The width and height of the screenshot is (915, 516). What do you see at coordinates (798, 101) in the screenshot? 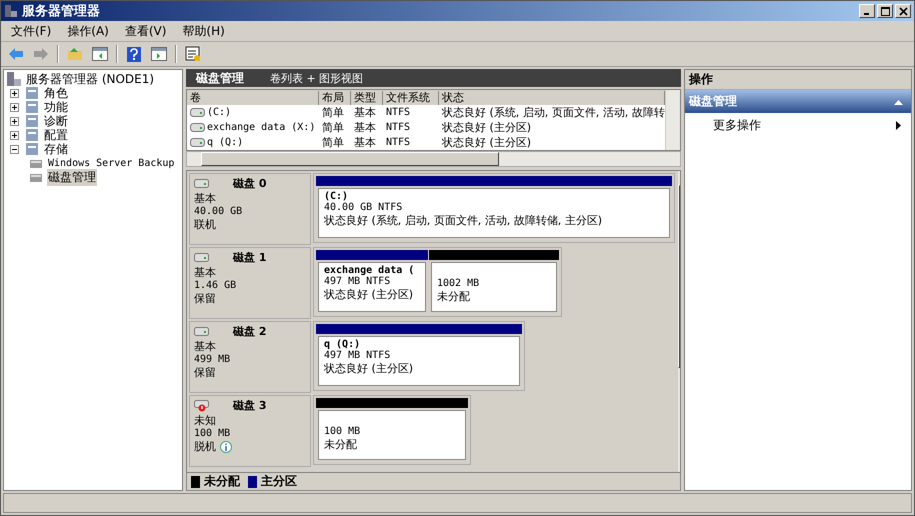
I see `action-section-header: 磁盘管理` at bounding box center [798, 101].